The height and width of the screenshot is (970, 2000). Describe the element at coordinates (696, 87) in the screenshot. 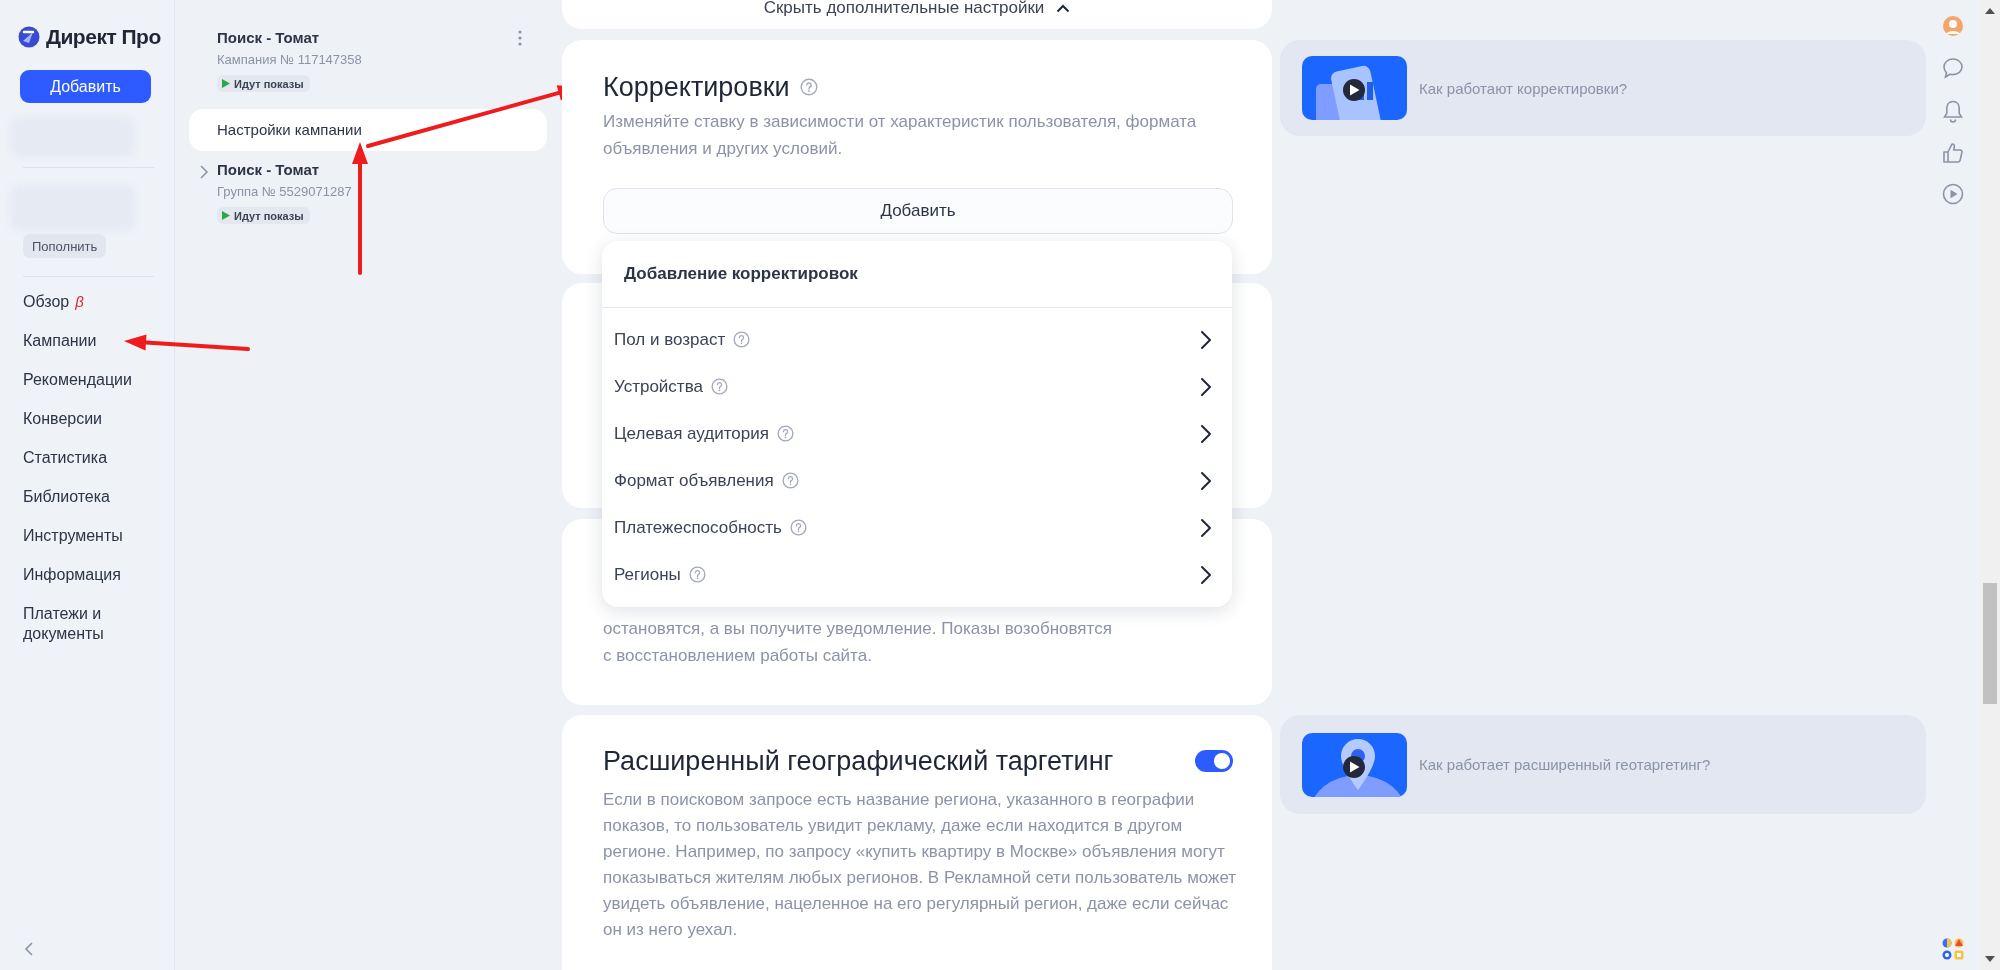

I see `section-title: Корректировки` at that location.